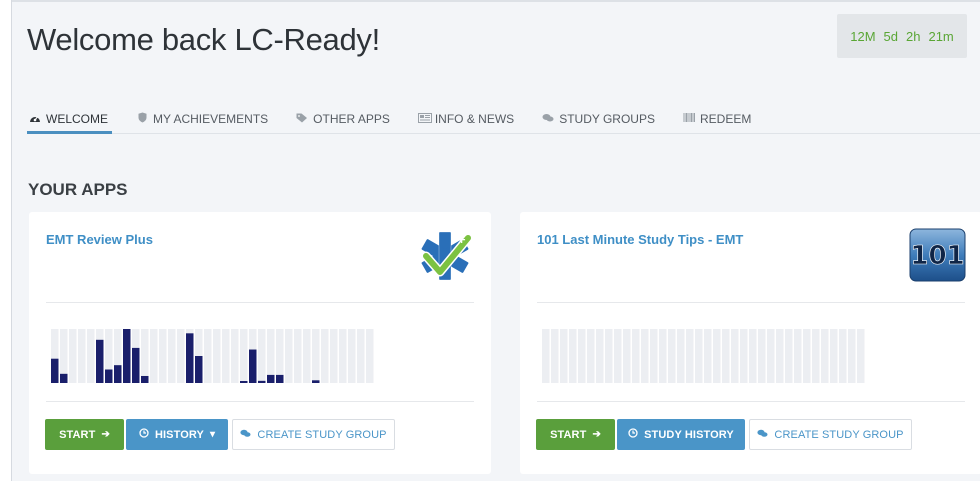 This screenshot has height=481, width=980. What do you see at coordinates (6, 240) in the screenshot?
I see `left-edge` at bounding box center [6, 240].